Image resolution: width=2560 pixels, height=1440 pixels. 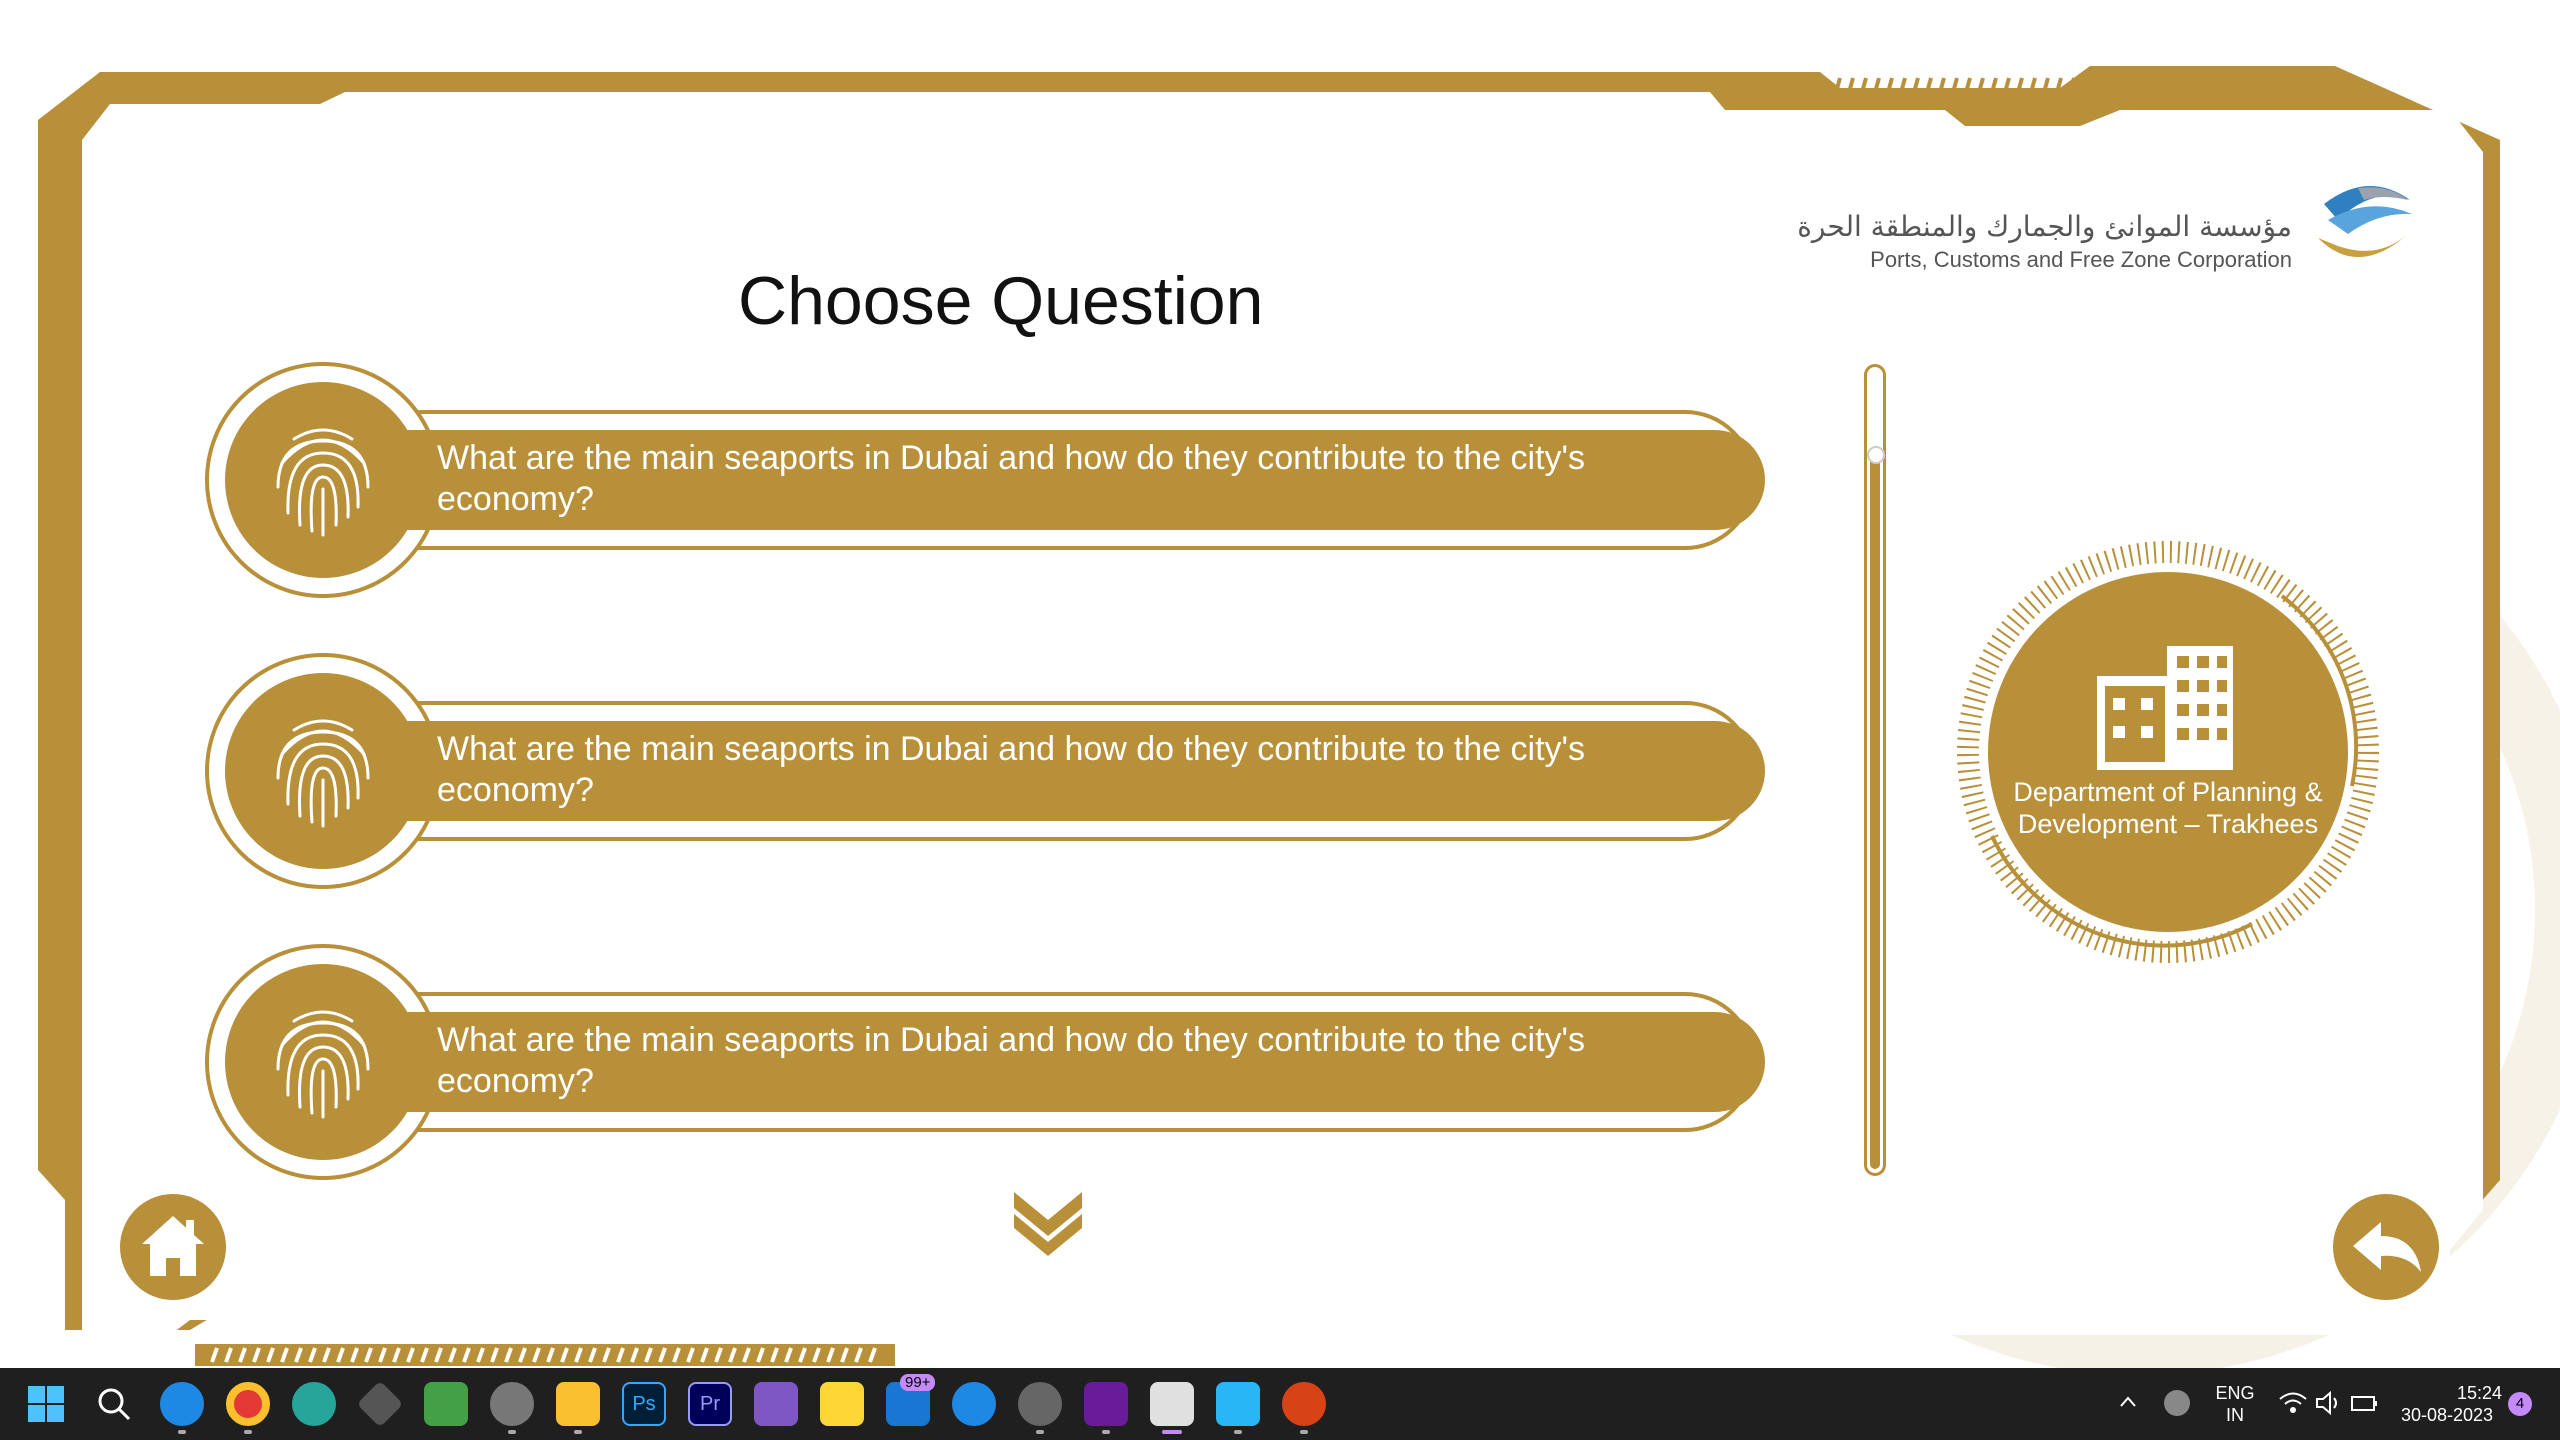 What do you see at coordinates (2235, 1393) in the screenshot?
I see `language-code: ENG` at bounding box center [2235, 1393].